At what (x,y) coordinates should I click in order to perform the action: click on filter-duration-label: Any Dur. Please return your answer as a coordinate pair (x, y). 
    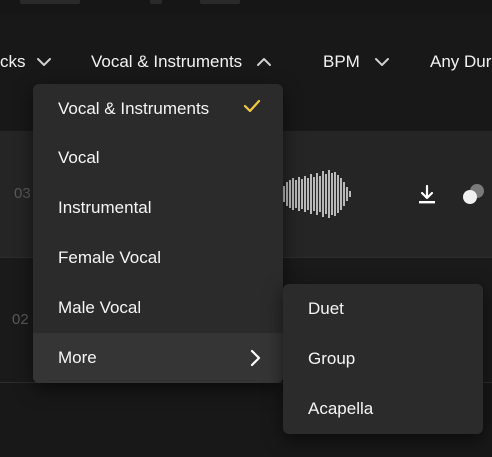
    Looking at the image, I should click on (461, 61).